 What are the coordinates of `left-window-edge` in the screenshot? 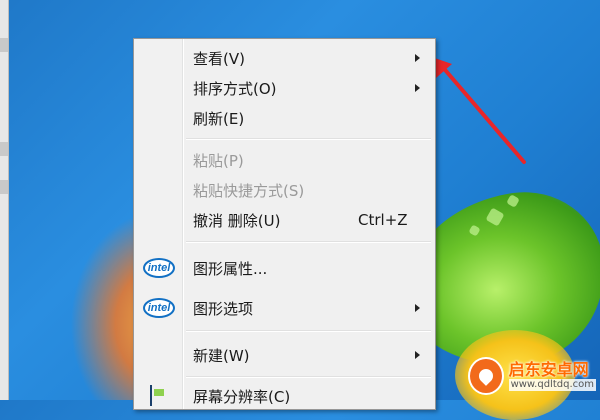 It's located at (4, 200).